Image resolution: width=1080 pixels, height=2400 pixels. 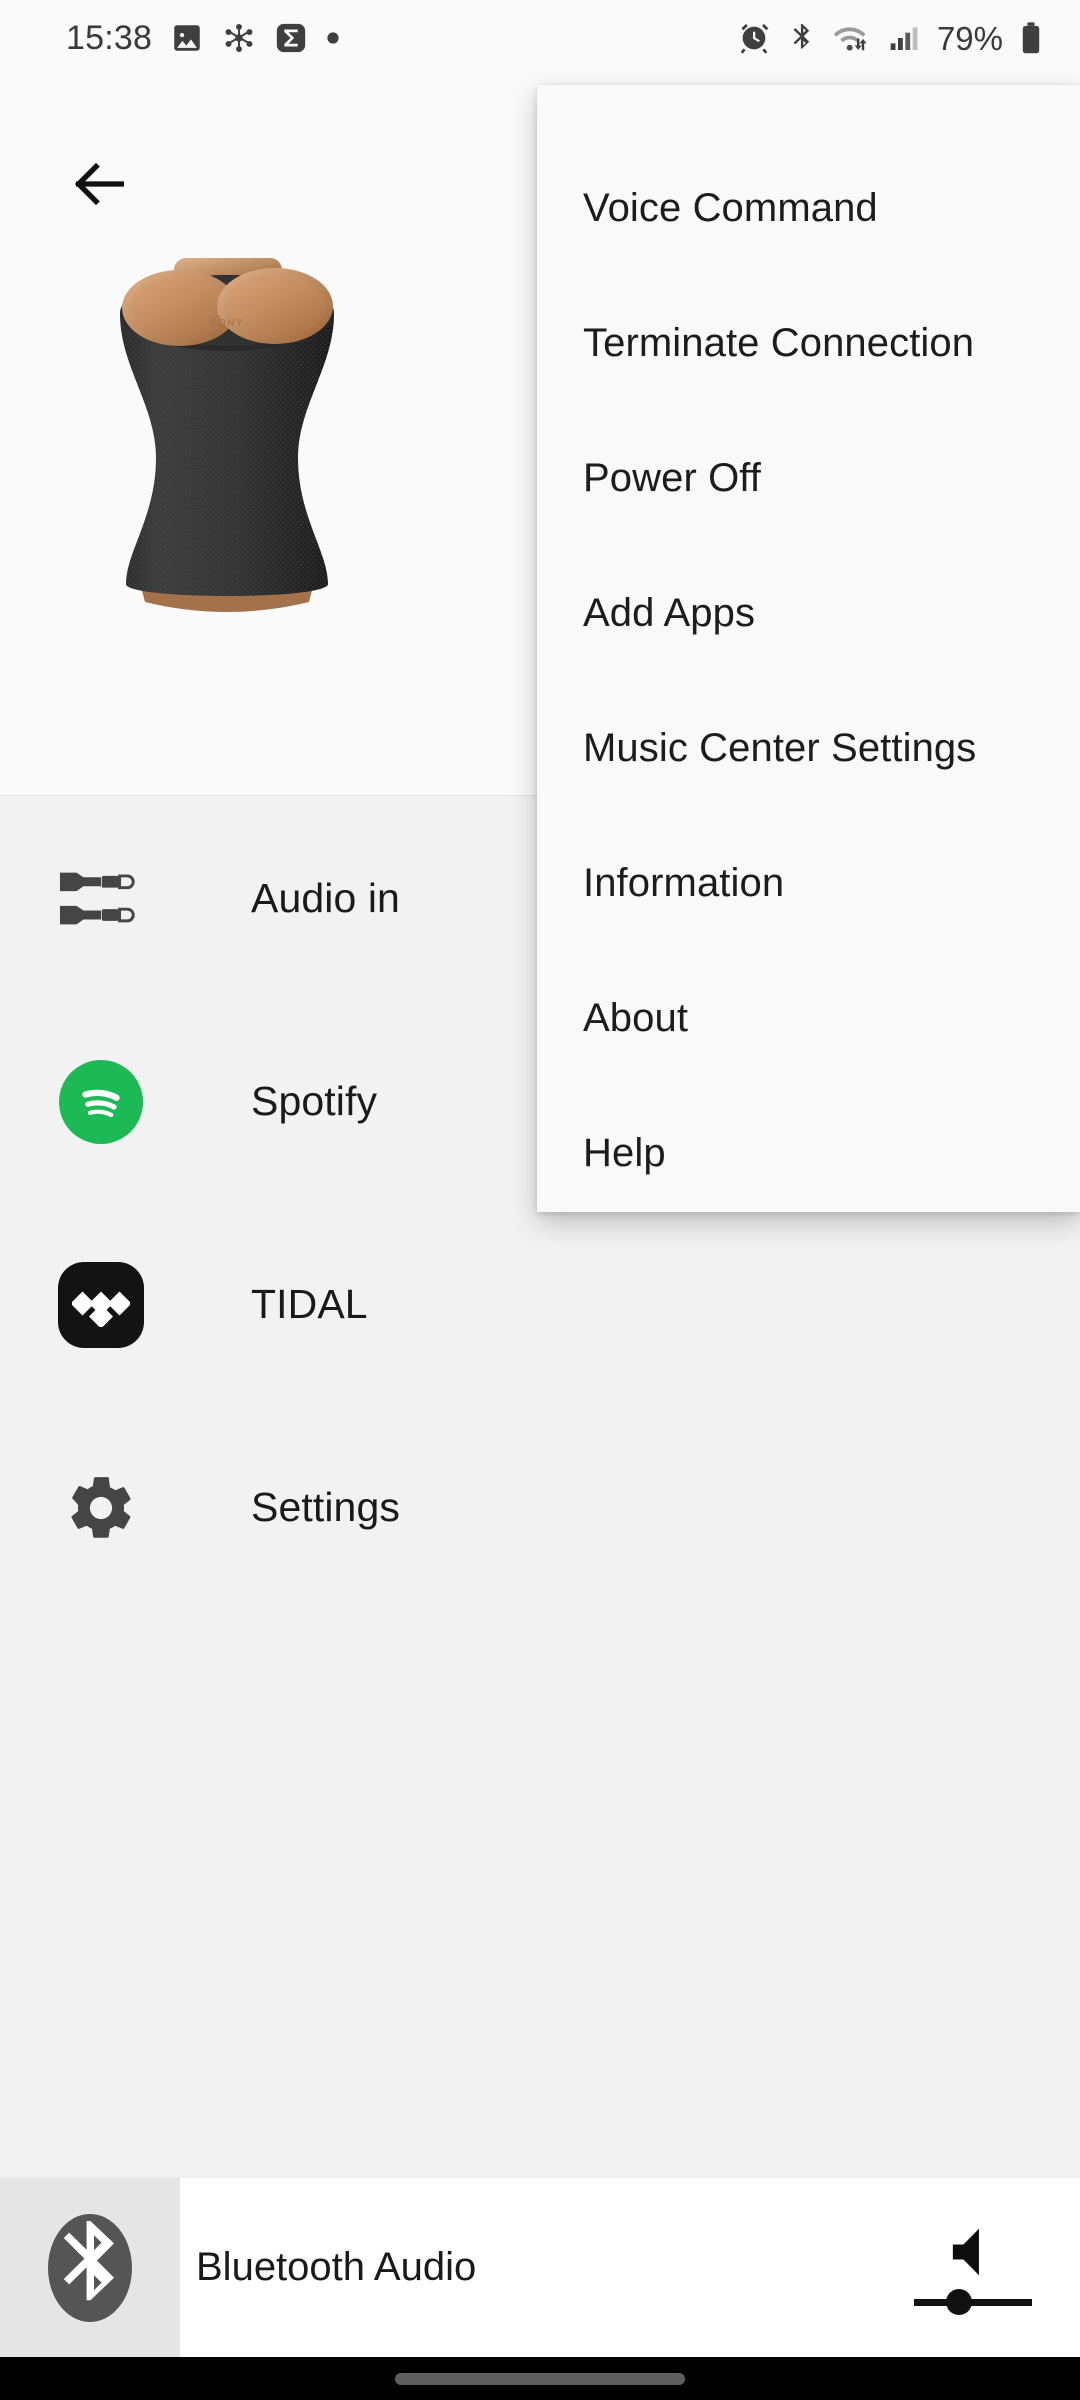 I want to click on list-item-label: Spotify, so click(x=314, y=1101).